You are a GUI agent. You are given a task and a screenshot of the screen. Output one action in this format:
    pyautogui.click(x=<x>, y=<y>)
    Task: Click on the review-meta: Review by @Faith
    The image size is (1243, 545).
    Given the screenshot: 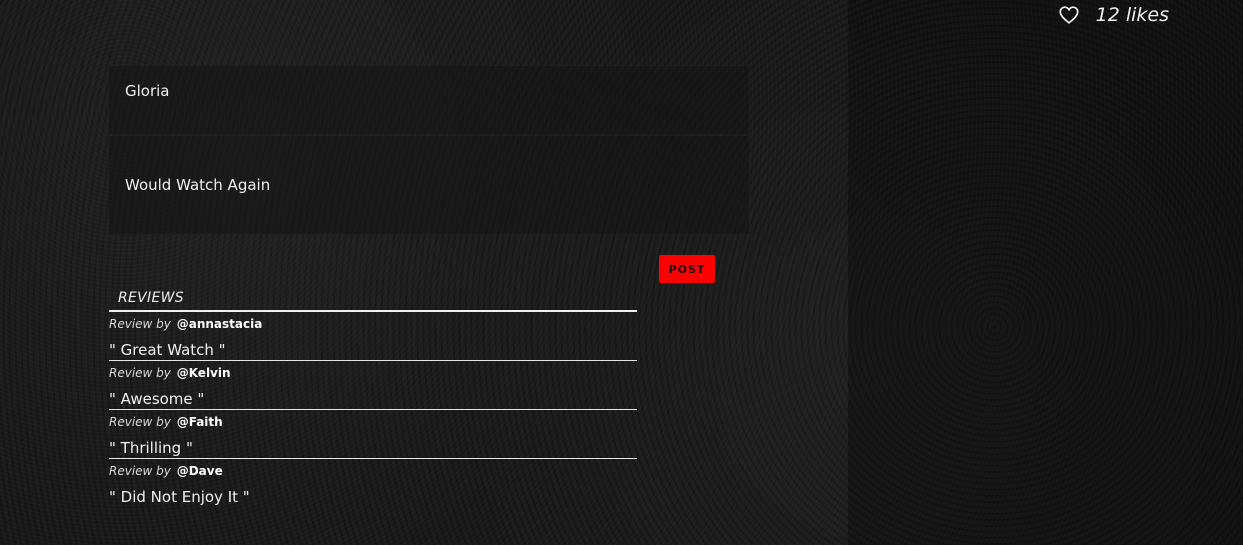 What is the action you would take?
    pyautogui.click(x=373, y=419)
    